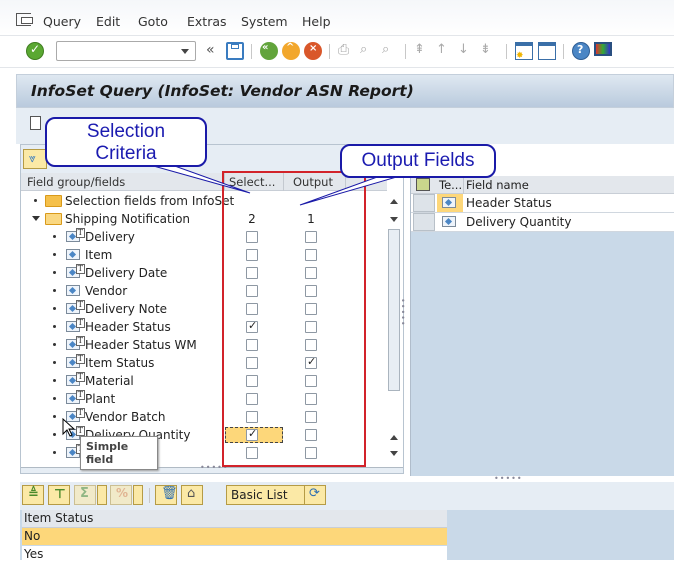 The height and width of the screenshot is (563, 674). I want to click on callout-text: Selection Criteria, so click(126, 142).